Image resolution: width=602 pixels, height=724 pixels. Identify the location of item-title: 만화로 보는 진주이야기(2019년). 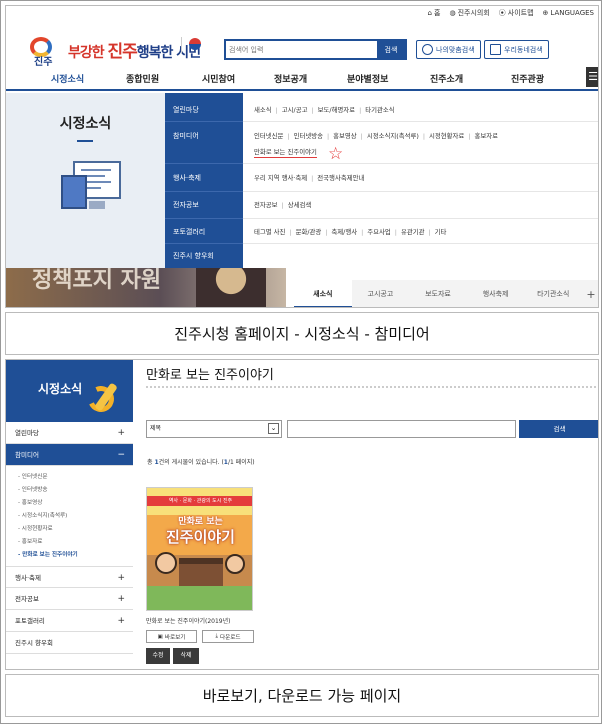
(188, 620).